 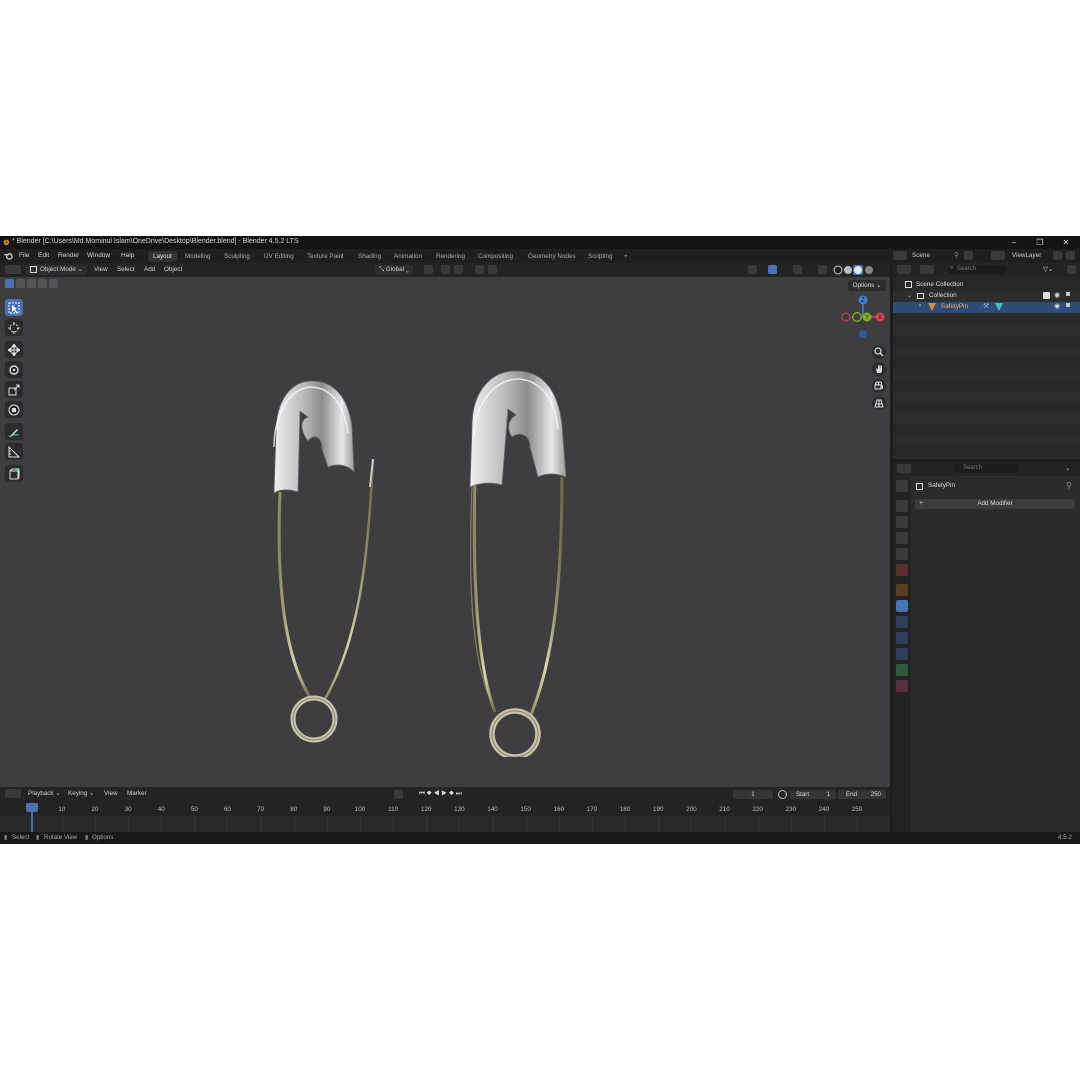 I want to click on pin-scene-icon: ⚲, so click(x=956, y=256).